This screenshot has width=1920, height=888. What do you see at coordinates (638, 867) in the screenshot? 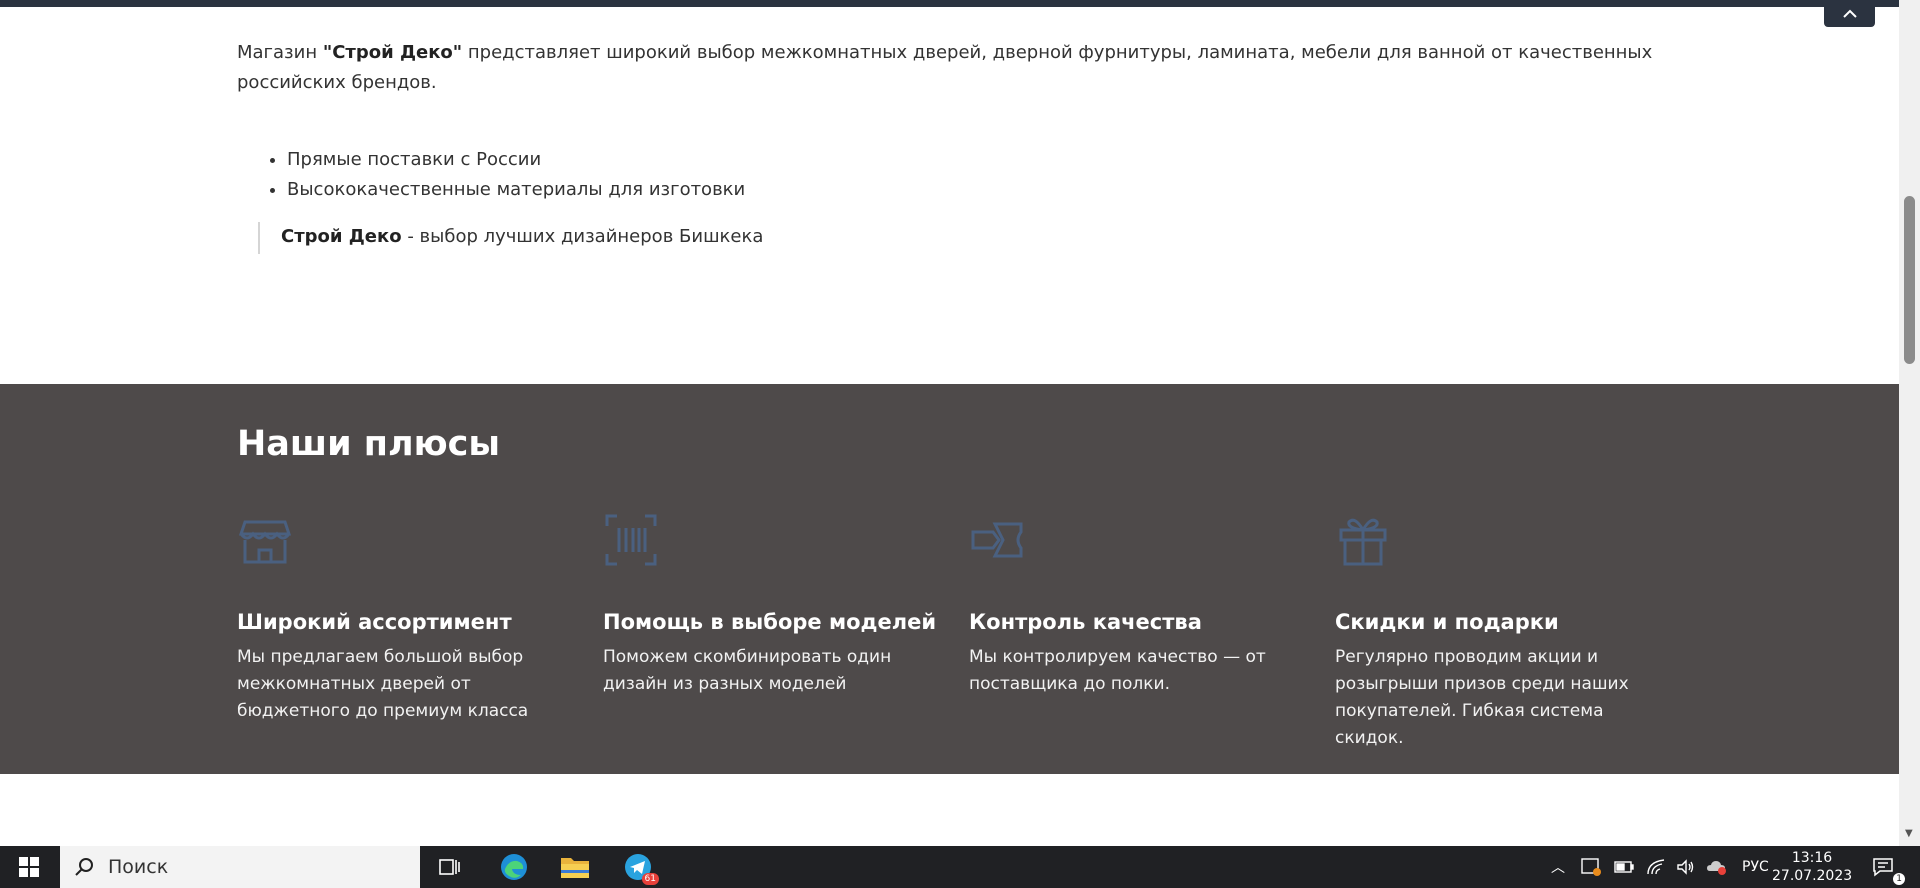
I see `telegram-button: 61` at bounding box center [638, 867].